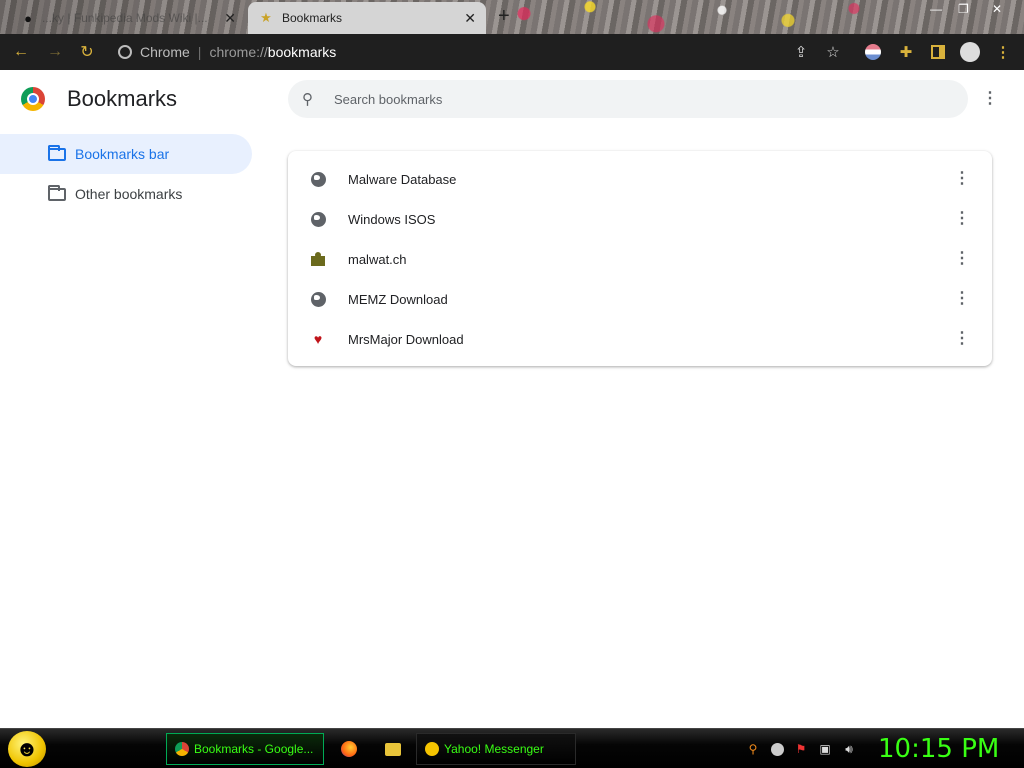 This screenshot has width=1024, height=768. What do you see at coordinates (398, 299) in the screenshot?
I see `bookmark-title: MEMZ Download` at bounding box center [398, 299].